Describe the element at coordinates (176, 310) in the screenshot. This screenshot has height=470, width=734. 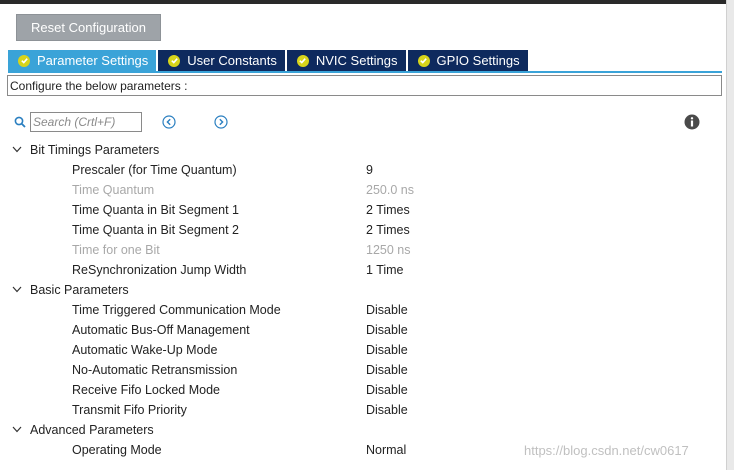
I see `param-name: Time Triggered Communication Mode` at that location.